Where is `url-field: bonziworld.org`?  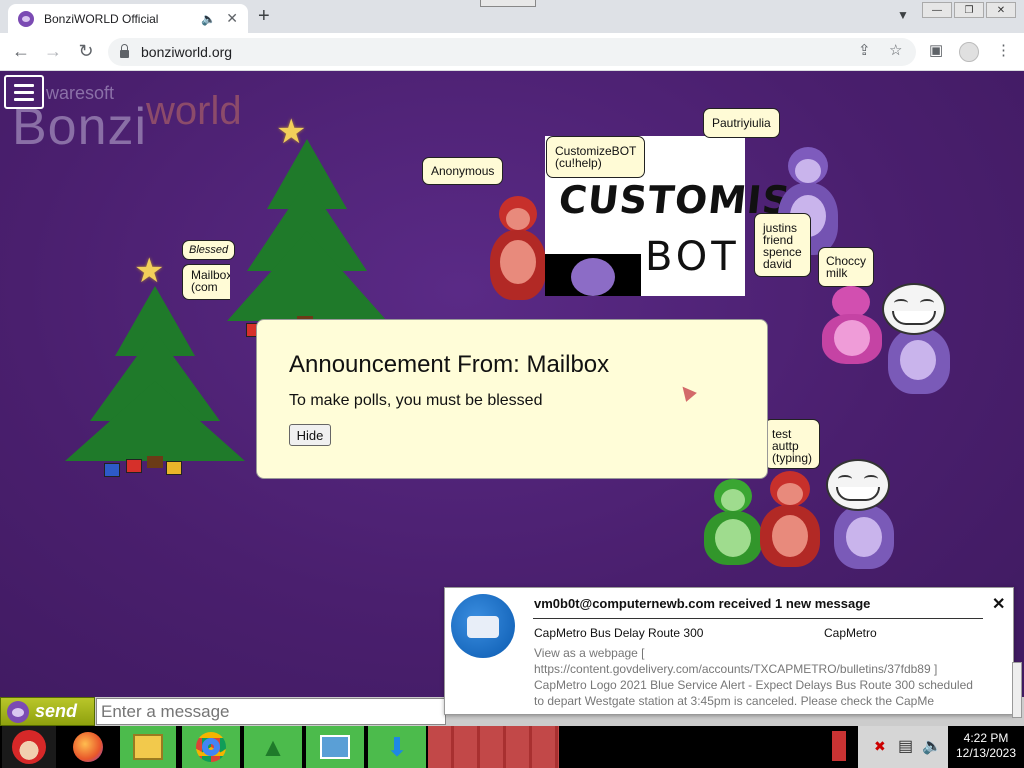 url-field: bonziworld.org is located at coordinates (512, 52).